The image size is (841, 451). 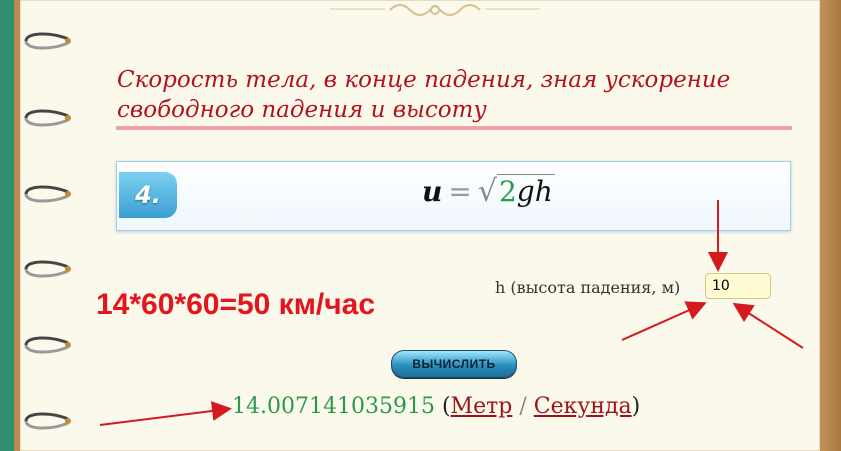 I want to click on result-value: 14.007141035915, so click(x=333, y=406).